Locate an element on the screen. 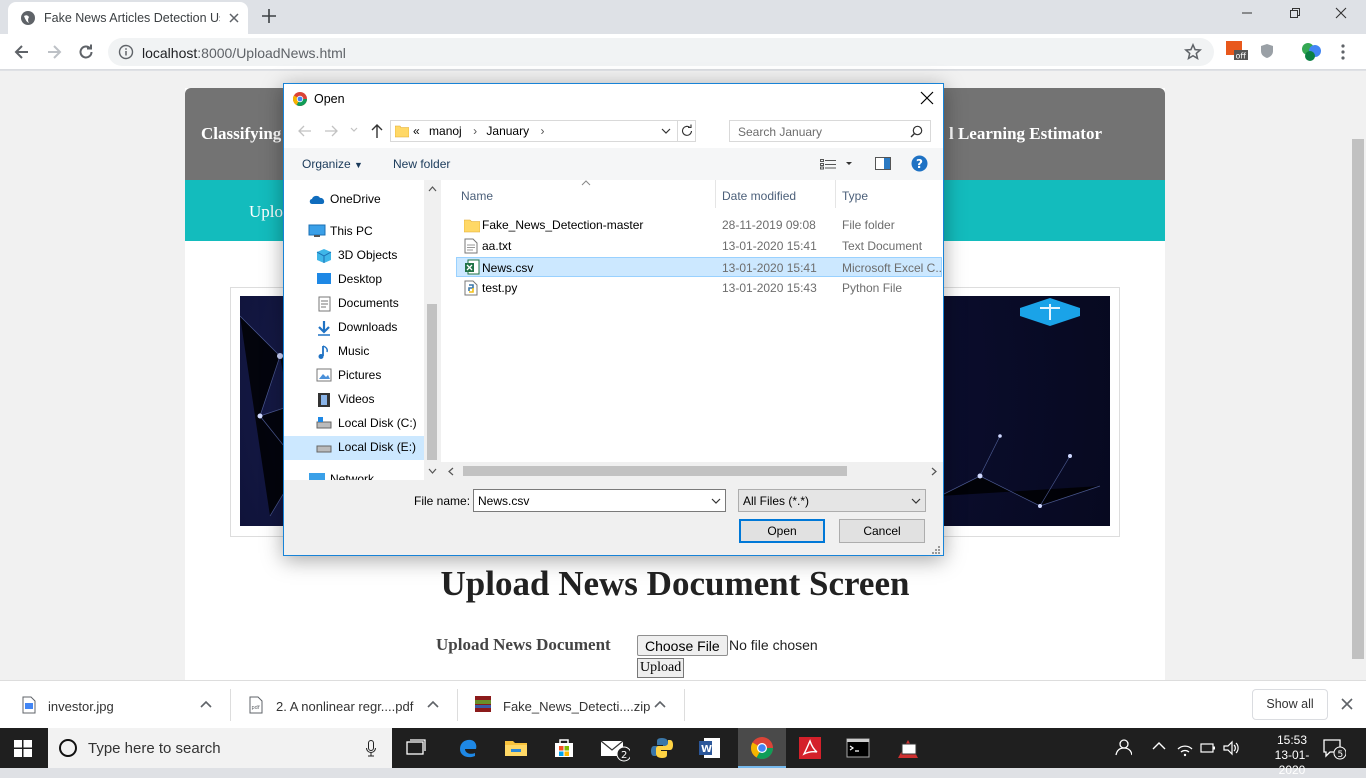 This screenshot has width=1366, height=778. upload-button: Upload is located at coordinates (661, 668).